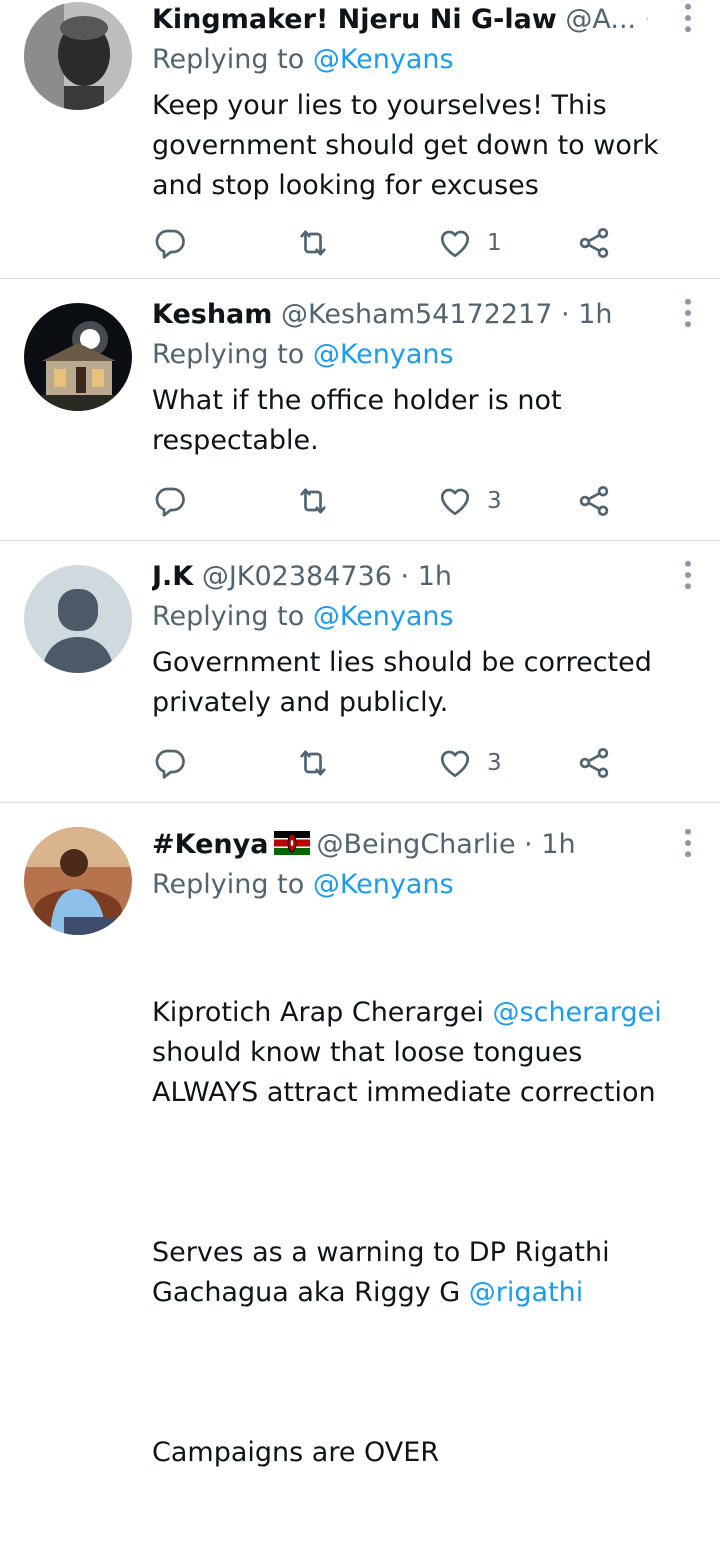 Image resolution: width=720 pixels, height=1553 pixels. What do you see at coordinates (354, 19) in the screenshot?
I see `display-name: Kingmaker! Njeru Ni G-law` at bounding box center [354, 19].